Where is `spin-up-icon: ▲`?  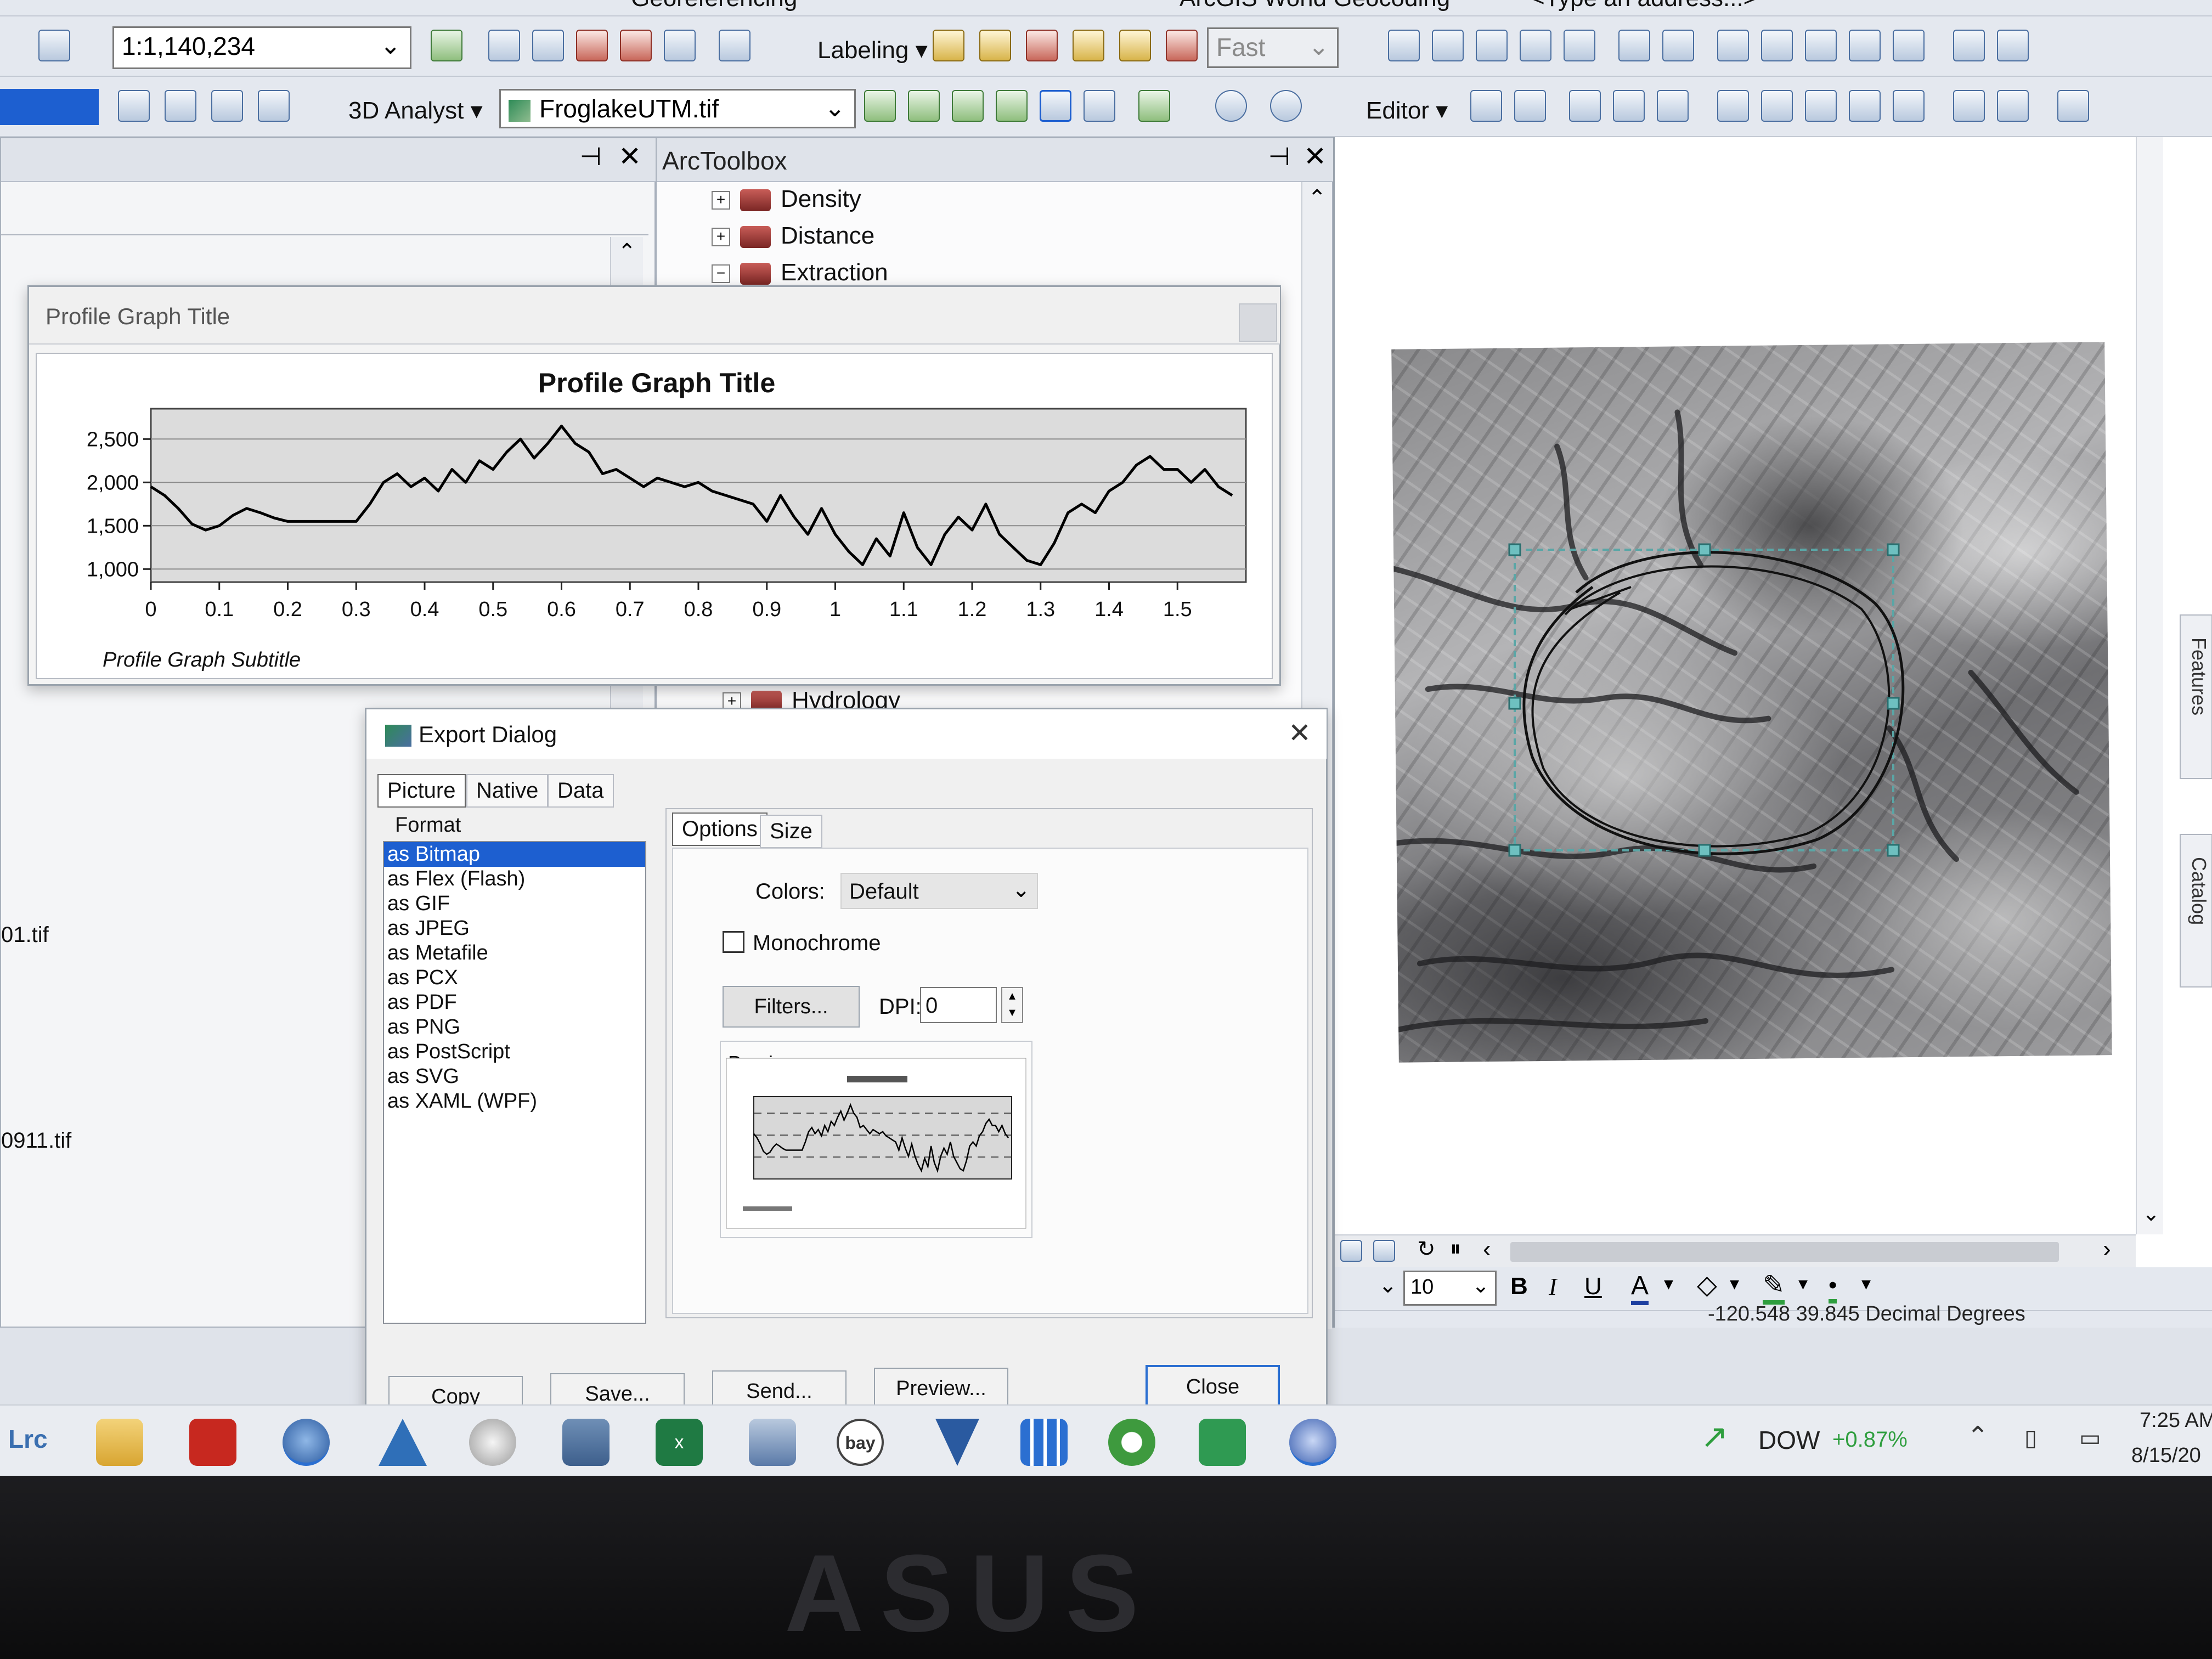 spin-up-icon: ▲ is located at coordinates (1012, 996).